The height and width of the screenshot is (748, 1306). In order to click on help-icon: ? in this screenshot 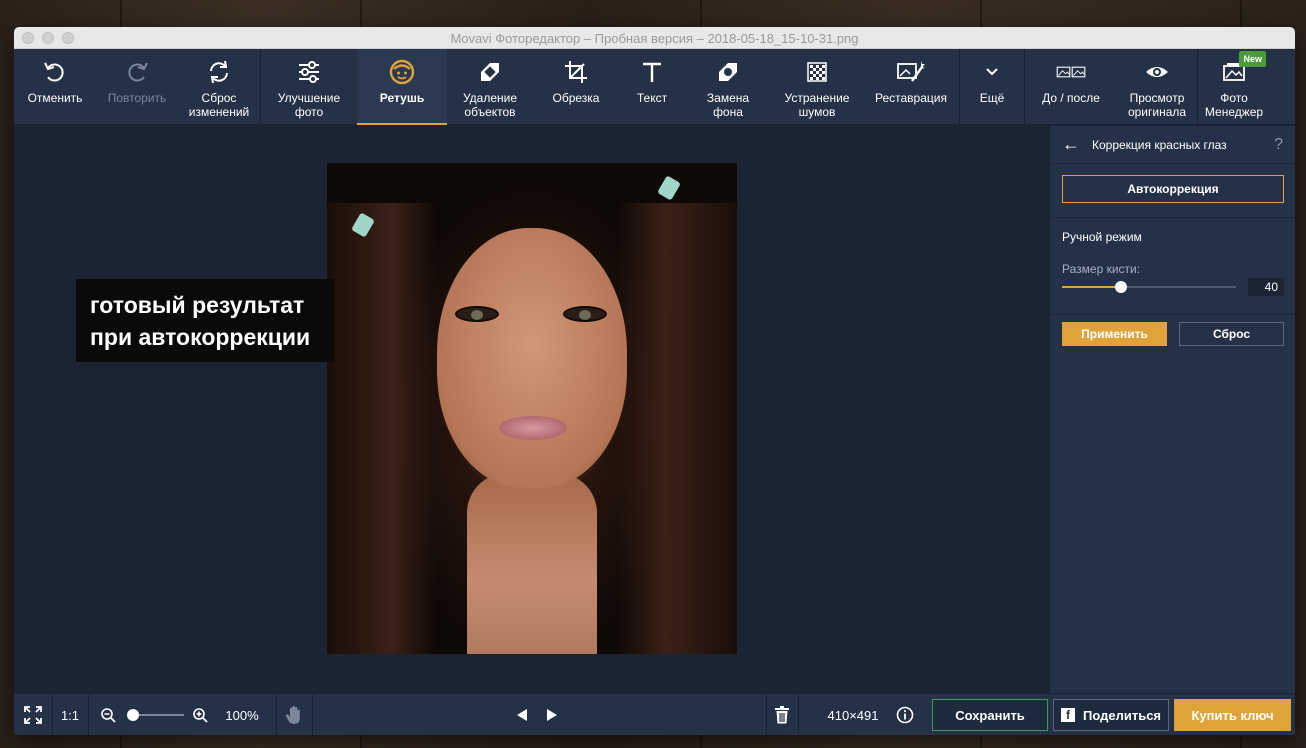, I will do `click(1278, 145)`.